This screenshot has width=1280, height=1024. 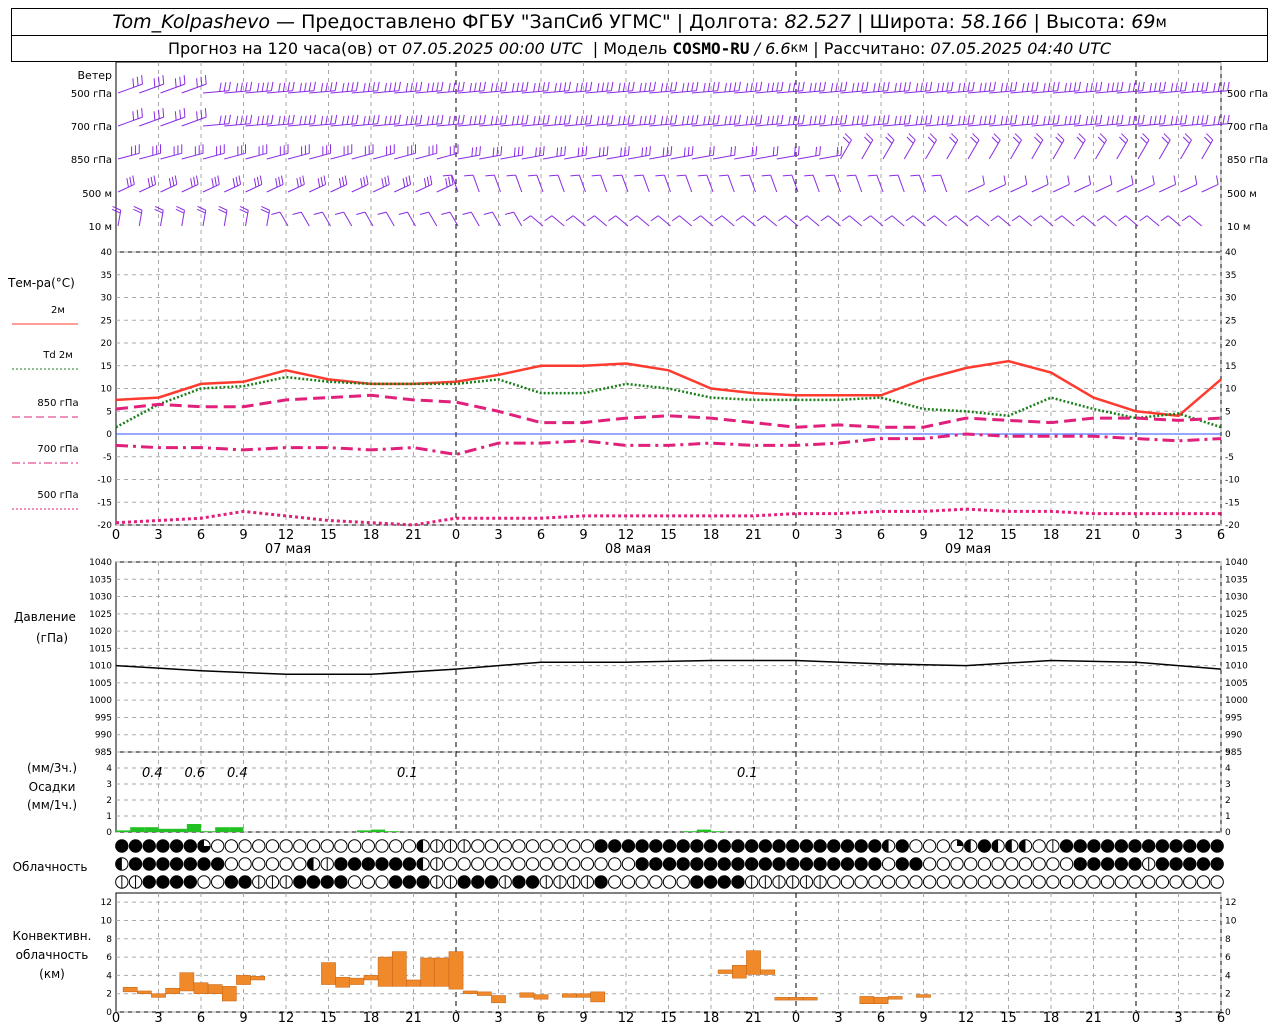 I want to click on precip-annotation: 0.1, so click(x=747, y=773).